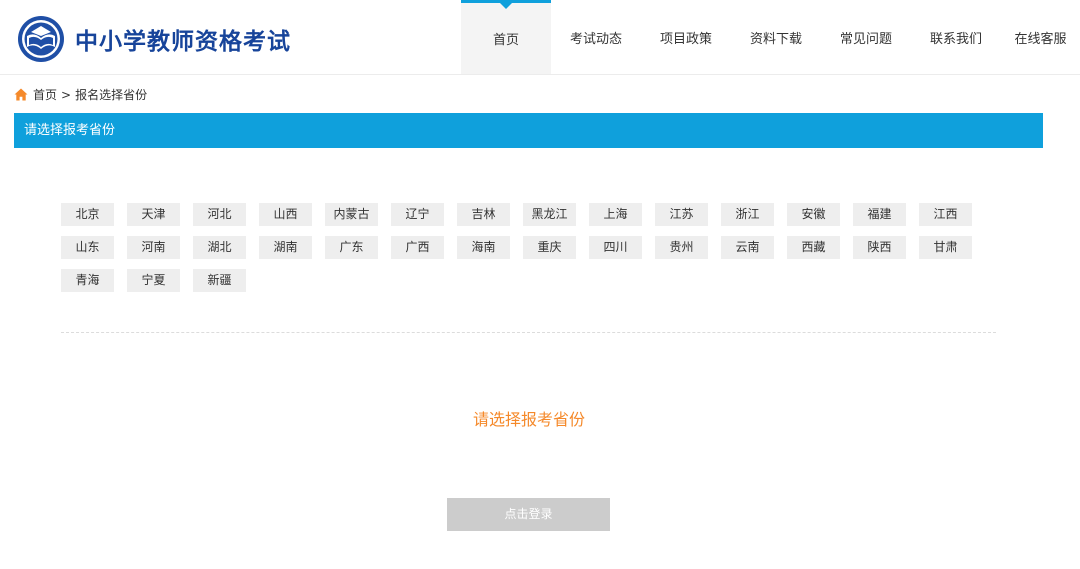 The image size is (1080, 569). I want to click on nav-item-label: 联系我们, so click(955, 39).